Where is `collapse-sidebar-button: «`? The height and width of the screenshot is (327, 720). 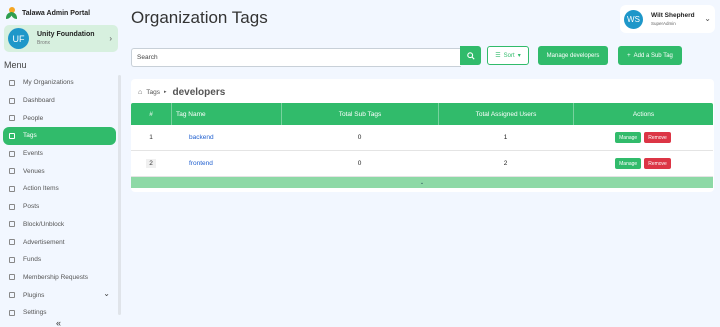 collapse-sidebar-button: « is located at coordinates (58, 322).